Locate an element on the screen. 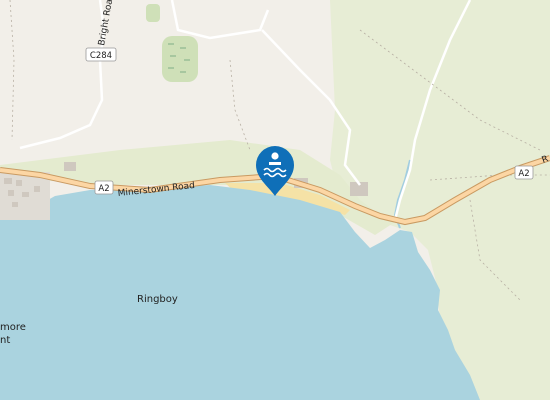 This screenshot has width=550, height=400. small-field is located at coordinates (153, 13).